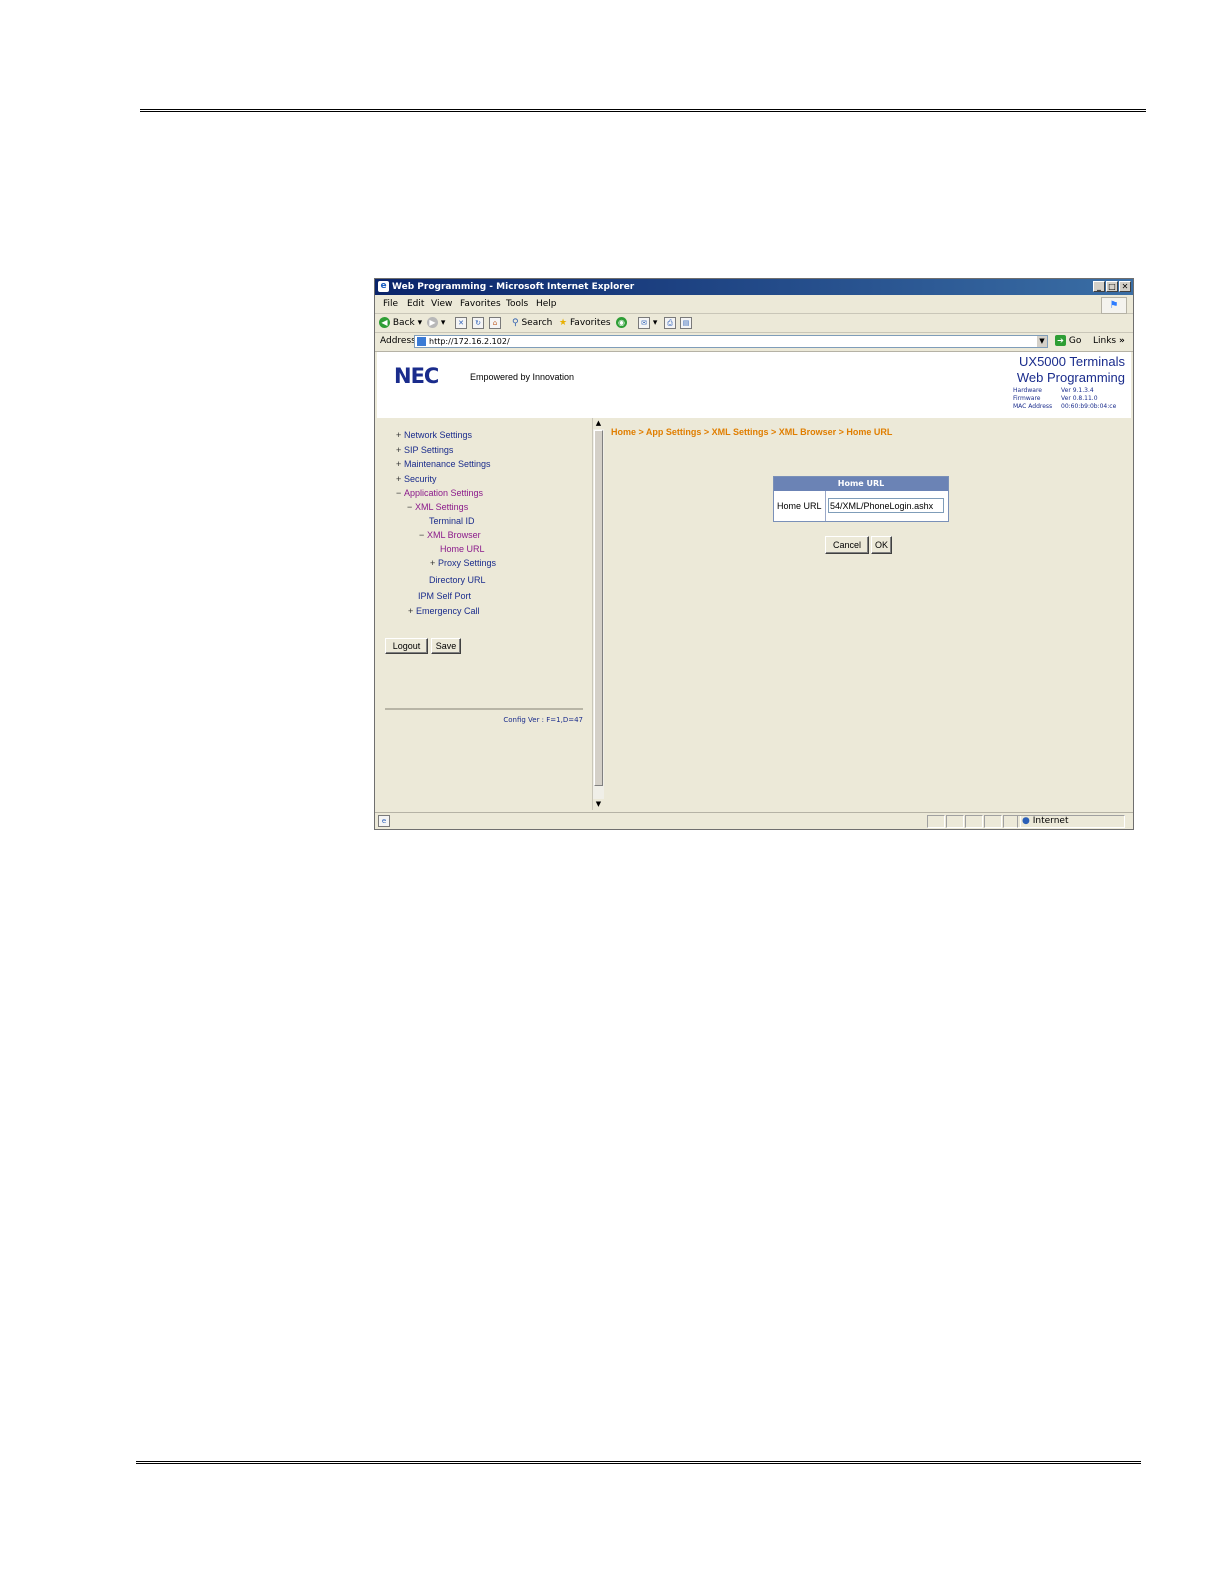  I want to click on refresh-icon: ↻, so click(478, 322).